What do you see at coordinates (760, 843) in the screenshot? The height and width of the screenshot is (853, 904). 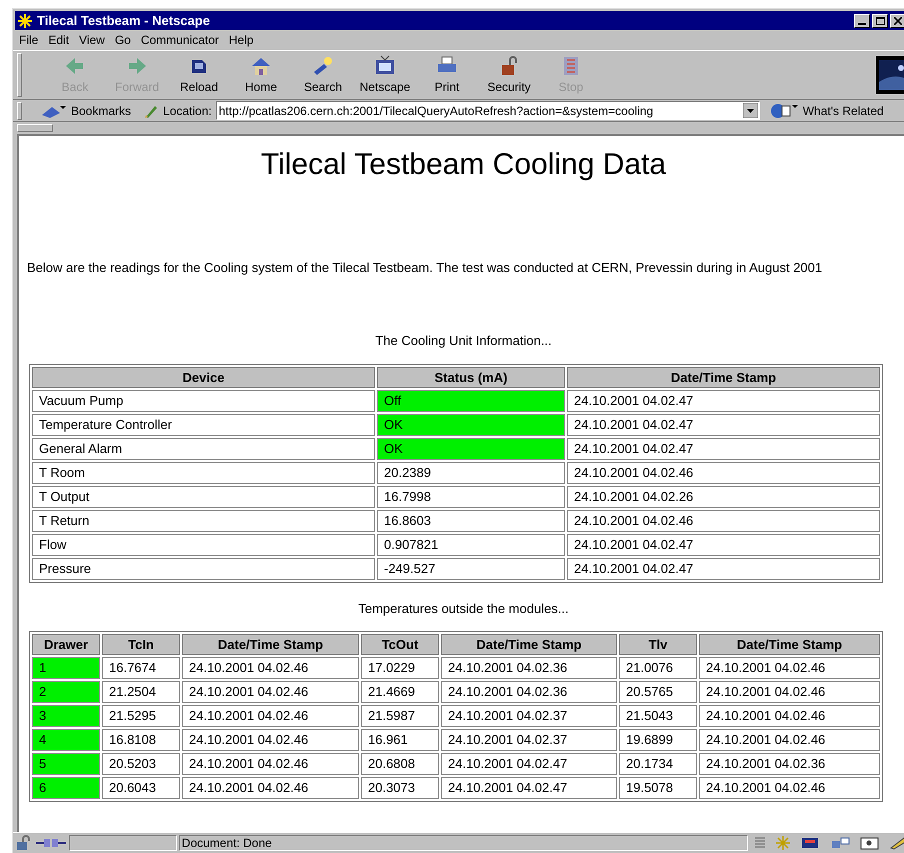 I see `list-icon` at bounding box center [760, 843].